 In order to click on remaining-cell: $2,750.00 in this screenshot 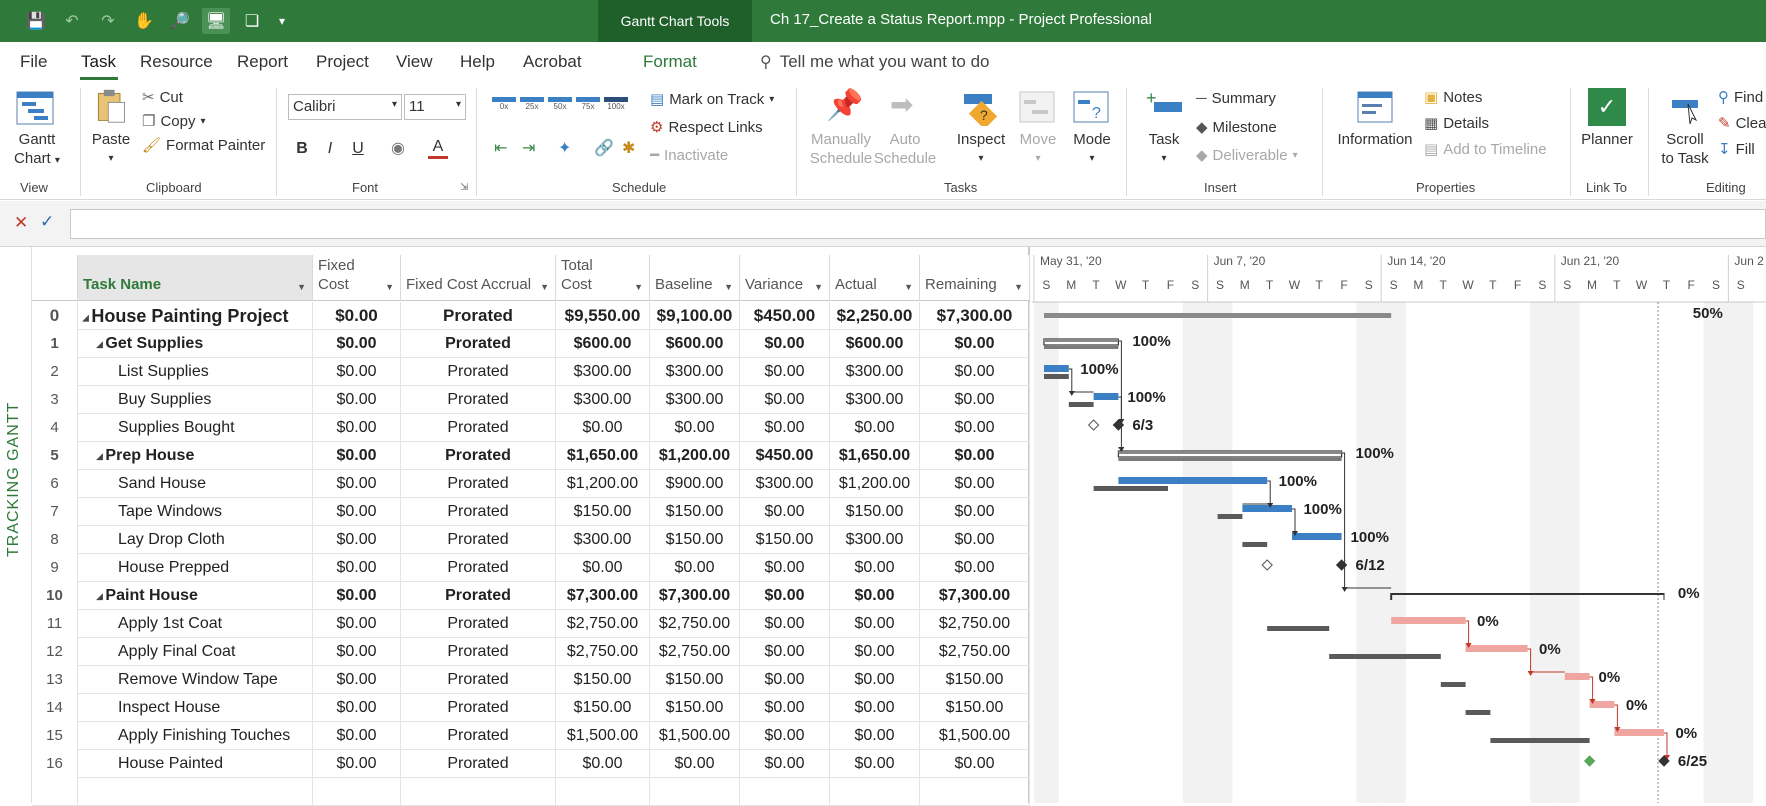, I will do `click(975, 624)`.